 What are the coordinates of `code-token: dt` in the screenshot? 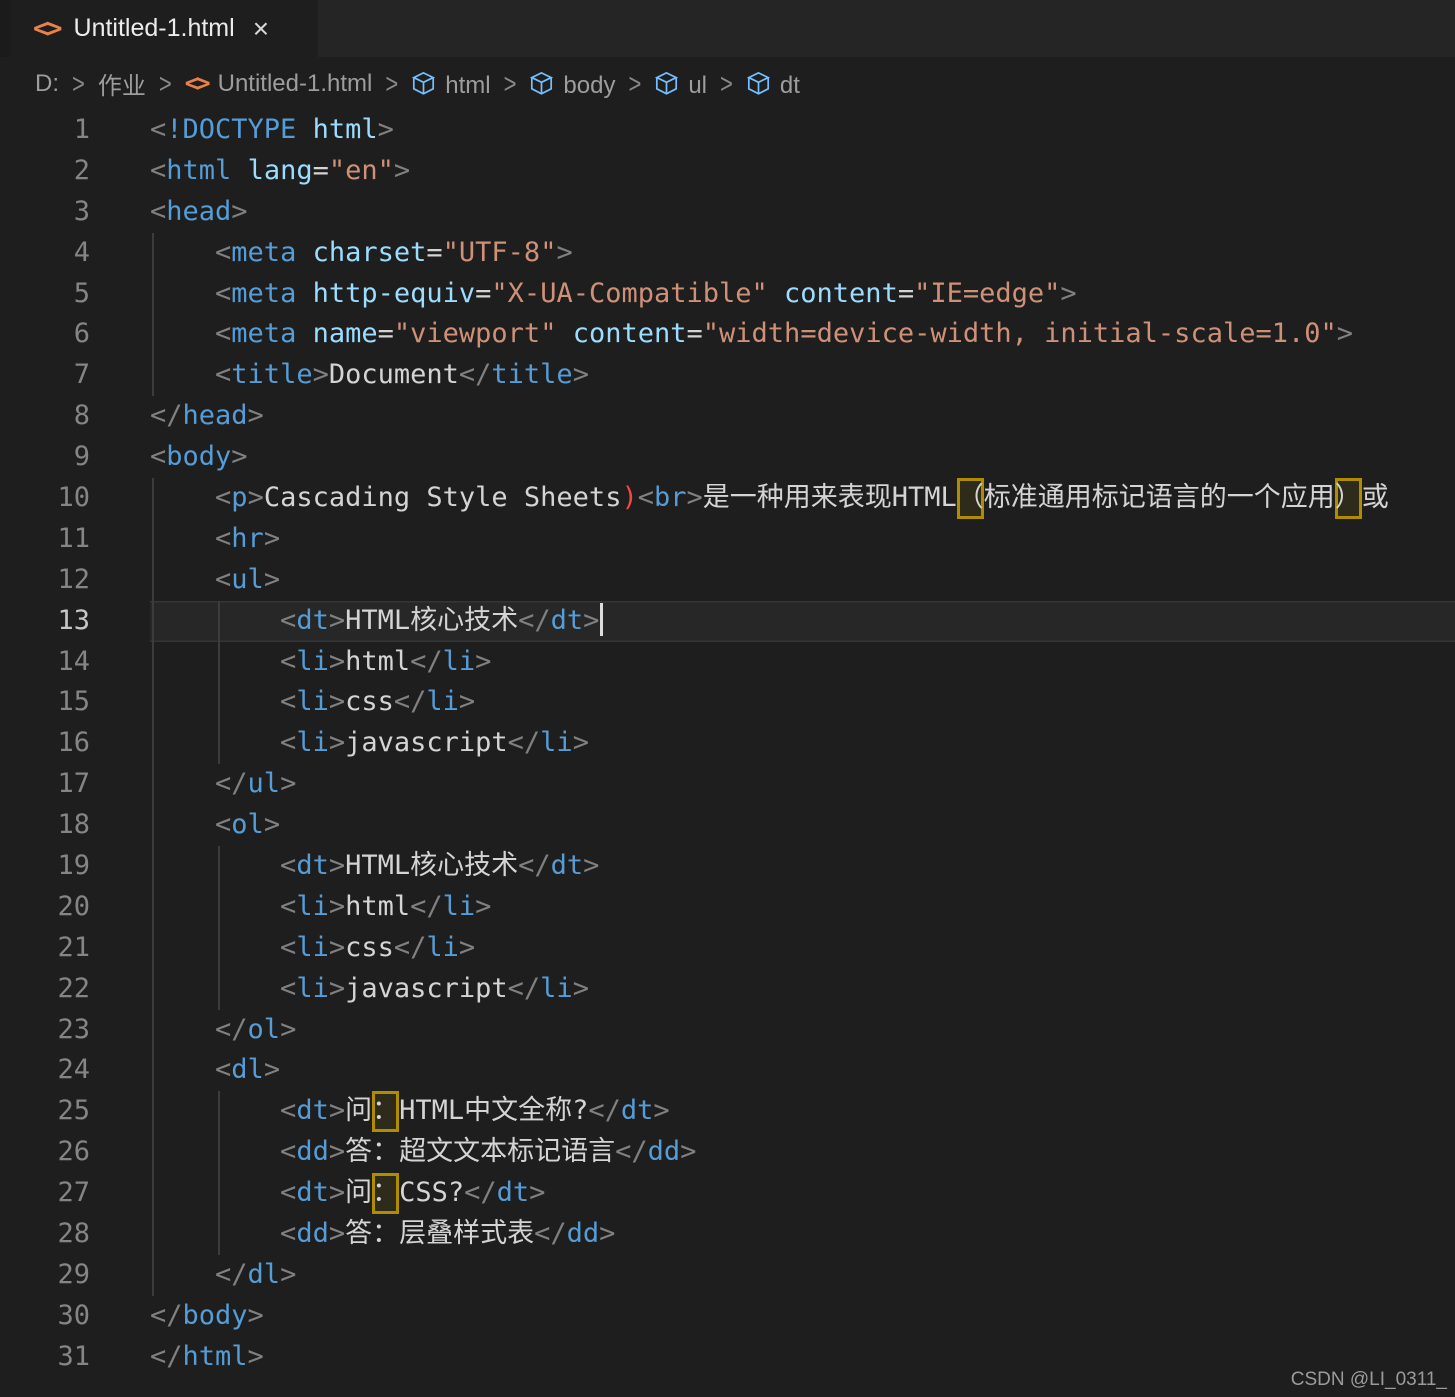 It's located at (312, 1111).